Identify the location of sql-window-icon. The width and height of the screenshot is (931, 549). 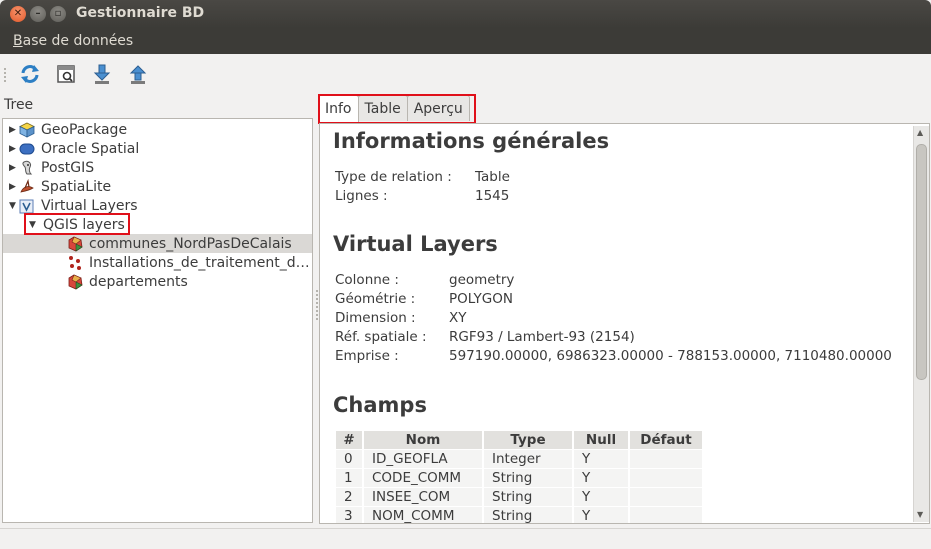
(66, 74).